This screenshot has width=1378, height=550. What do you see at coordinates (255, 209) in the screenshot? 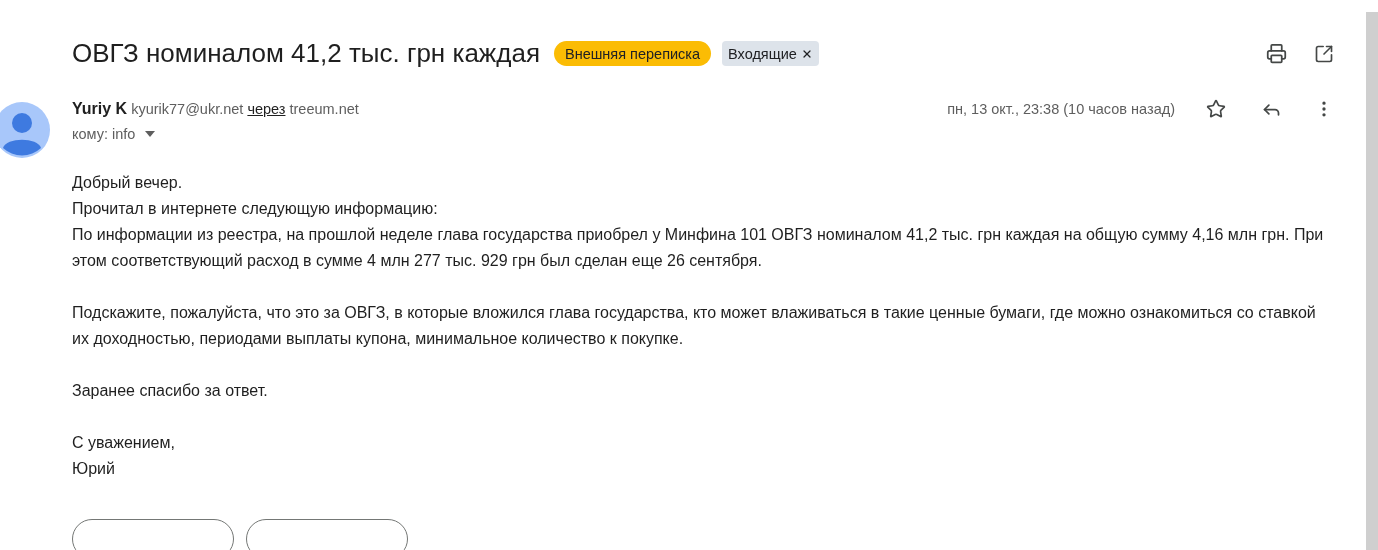
I see `body-text: Прочитал в интернете следующую информацию:` at bounding box center [255, 209].